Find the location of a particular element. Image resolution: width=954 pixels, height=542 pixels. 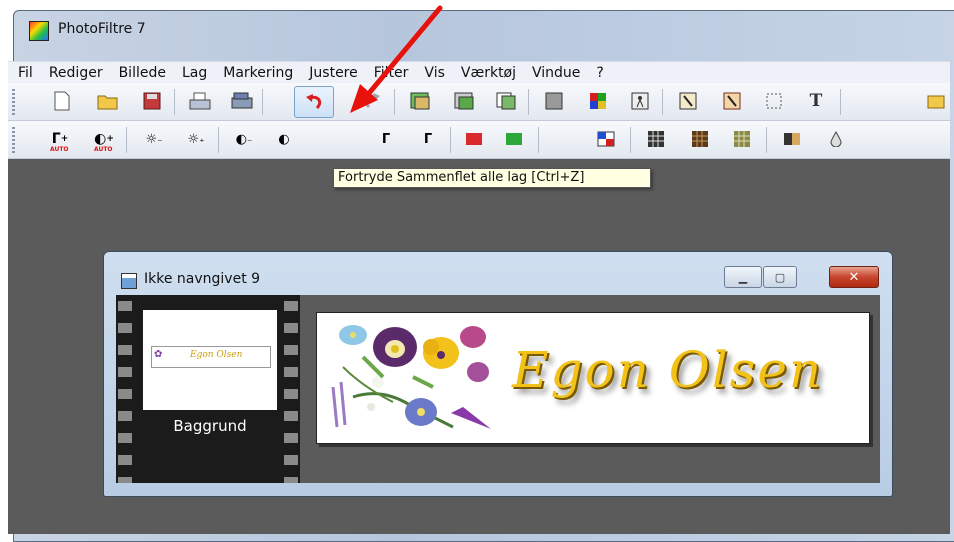

menu-markering: Markering is located at coordinates (258, 73).